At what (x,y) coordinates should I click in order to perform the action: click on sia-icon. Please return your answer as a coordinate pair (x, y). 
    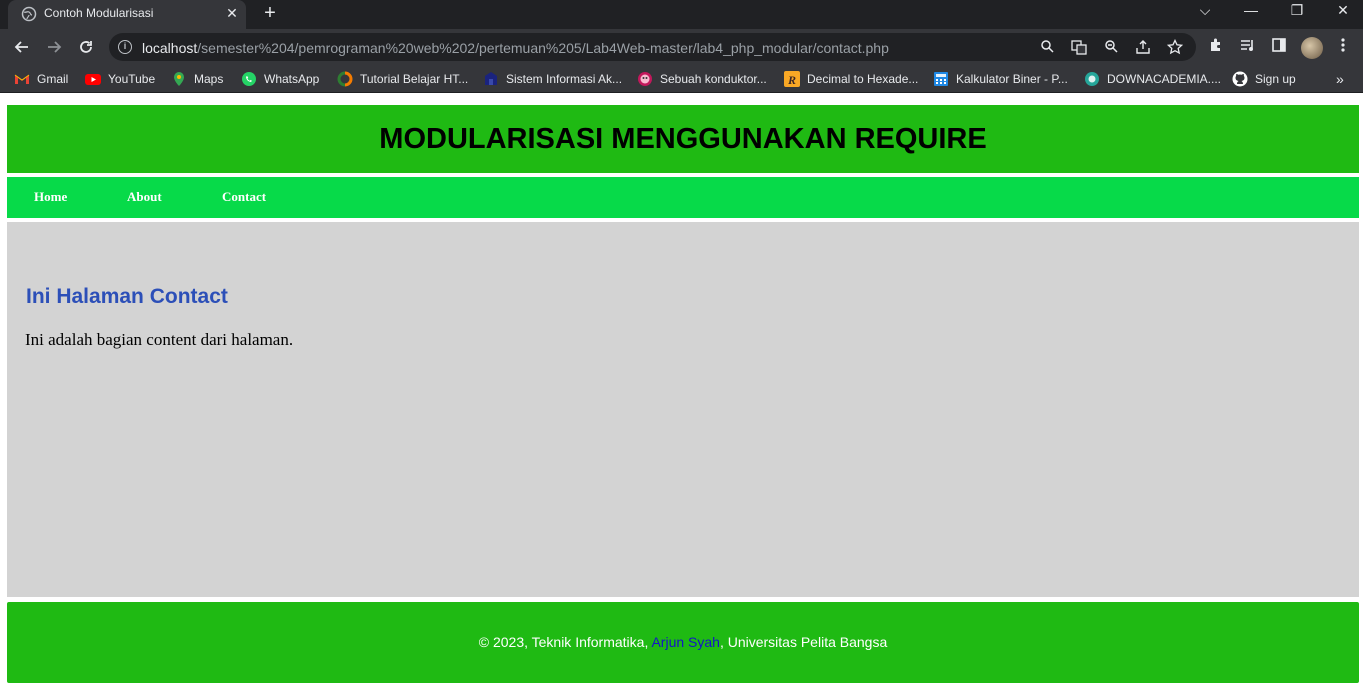
    Looking at the image, I should click on (491, 79).